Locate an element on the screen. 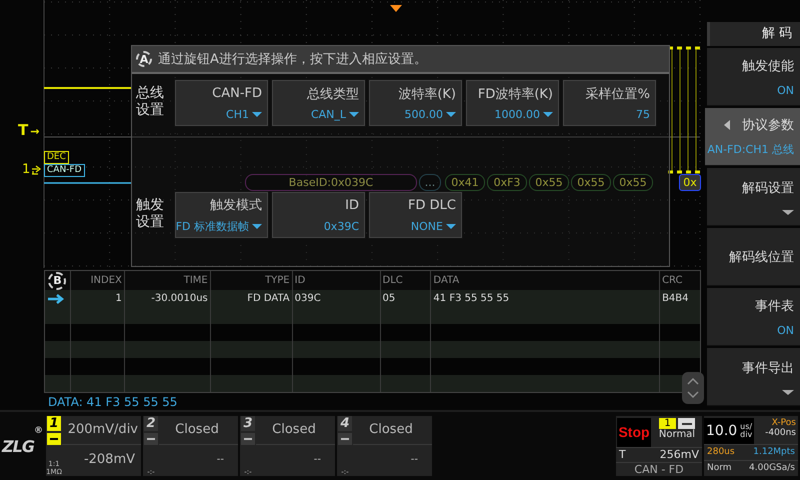  setting-field: CAN-FD CH1 is located at coordinates (221, 103).